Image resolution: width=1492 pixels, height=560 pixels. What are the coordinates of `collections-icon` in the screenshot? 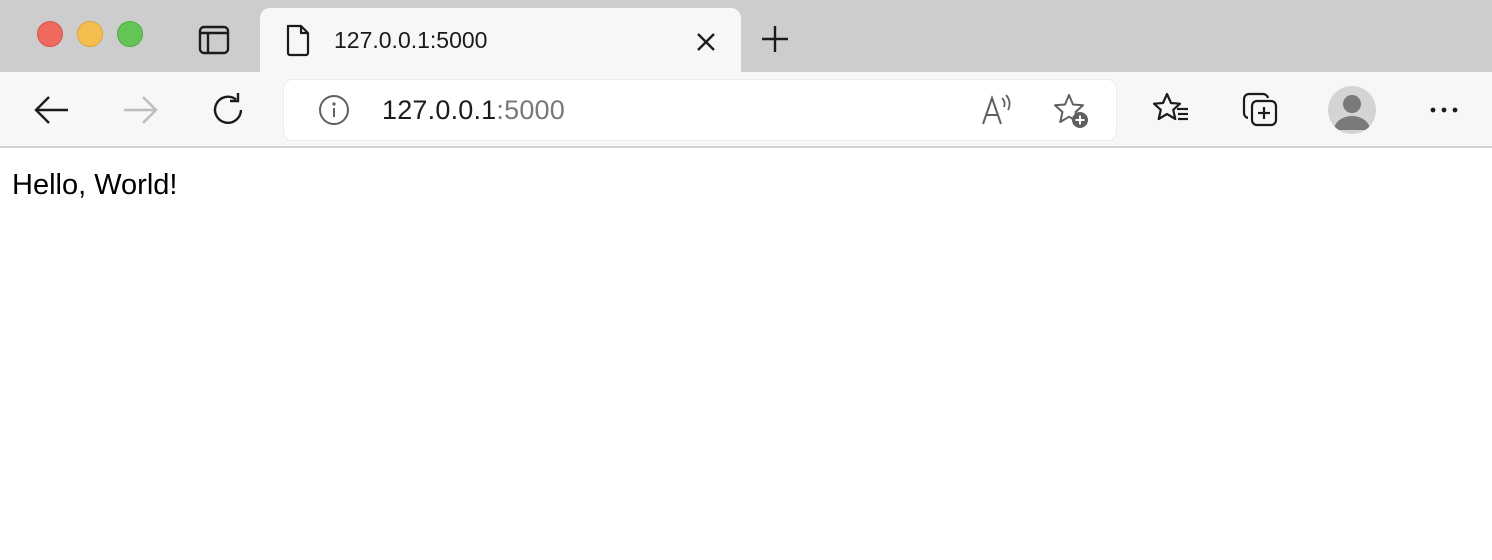 It's located at (1260, 110).